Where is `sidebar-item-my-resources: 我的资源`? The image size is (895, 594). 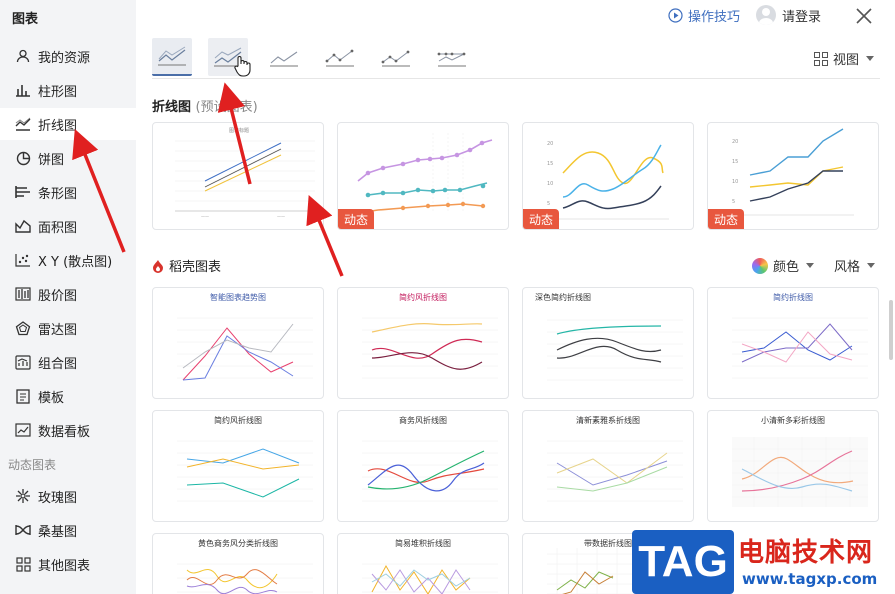 sidebar-item-my-resources: 我的资源 is located at coordinates (68, 56).